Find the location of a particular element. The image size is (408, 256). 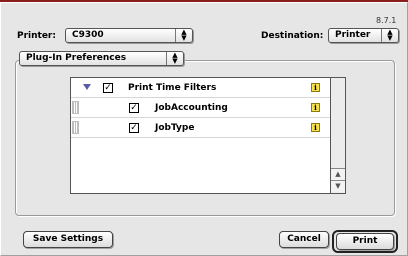

down-arrow-icon: ▼ is located at coordinates (338, 186).